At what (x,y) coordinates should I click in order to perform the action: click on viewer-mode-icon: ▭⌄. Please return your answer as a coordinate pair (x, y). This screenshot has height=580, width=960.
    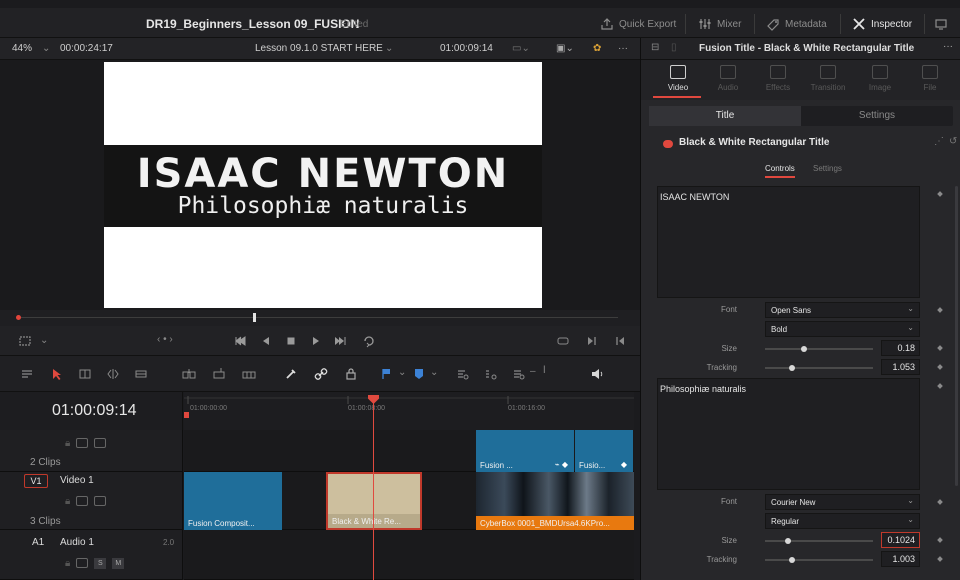
    Looking at the image, I should click on (521, 48).